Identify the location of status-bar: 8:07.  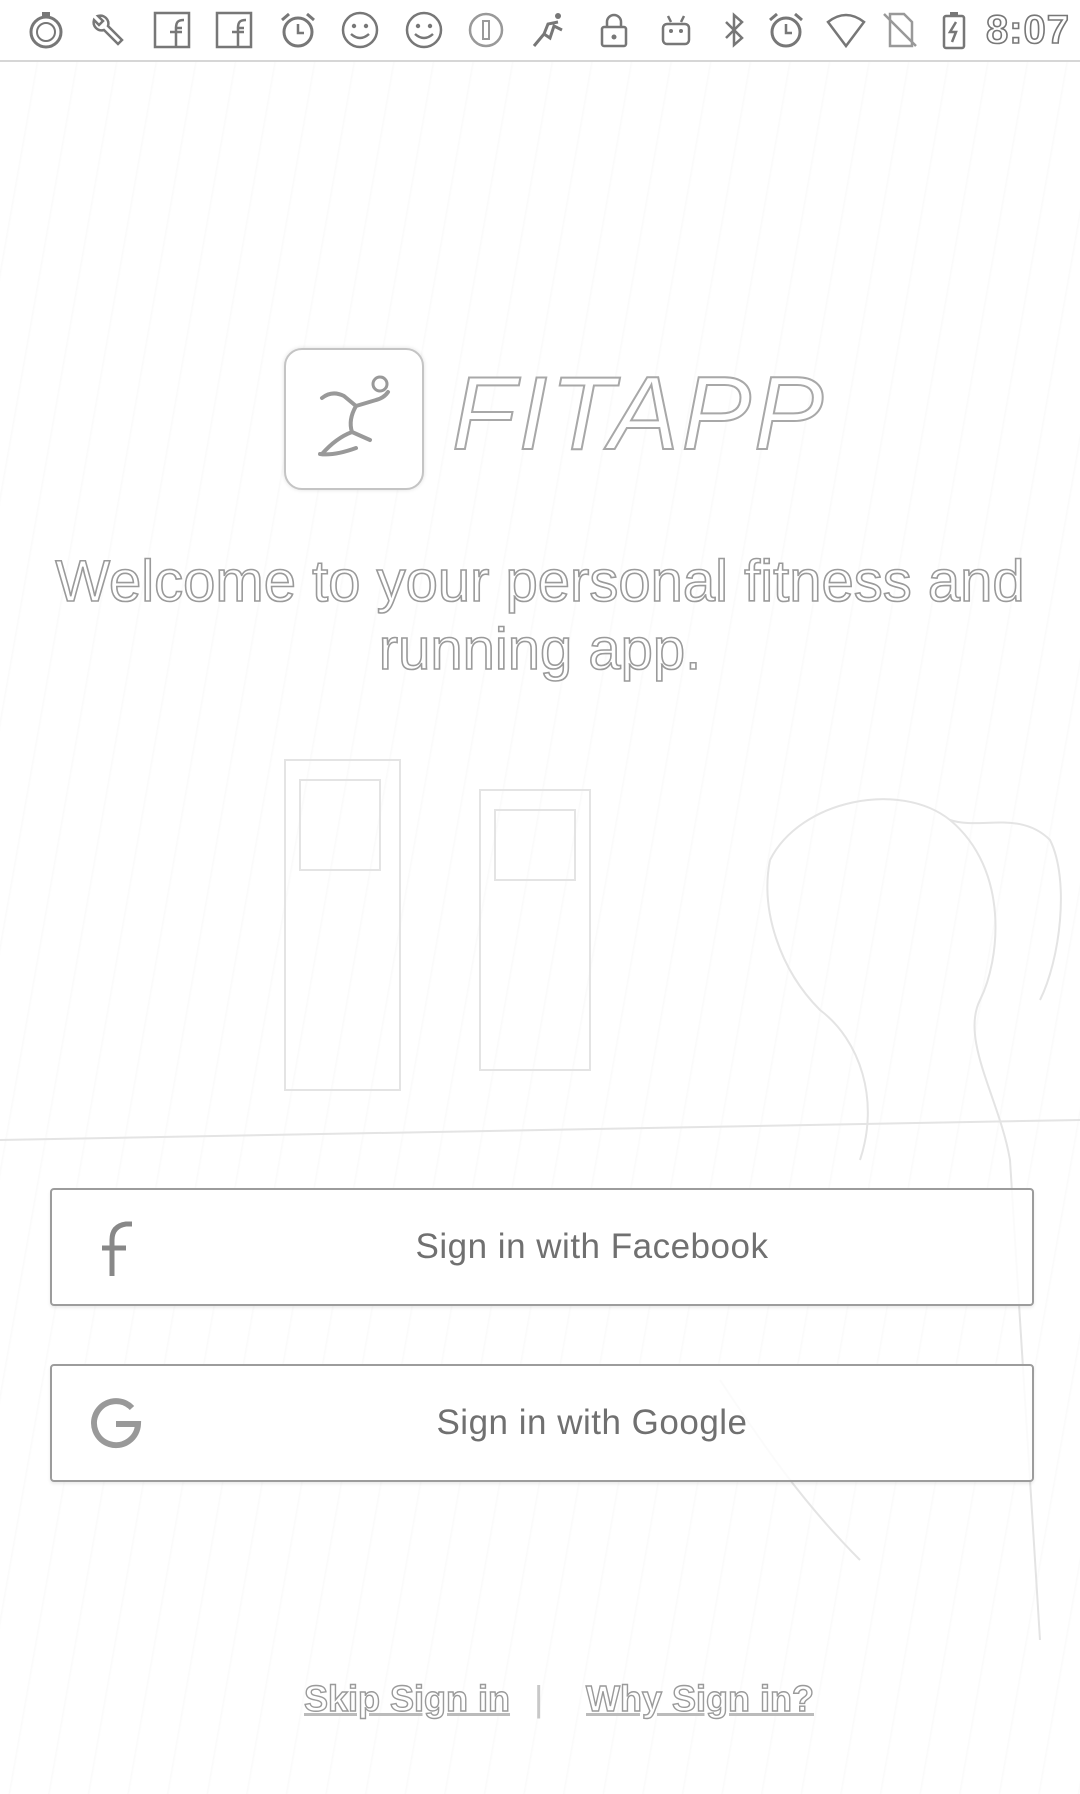
(540, 31).